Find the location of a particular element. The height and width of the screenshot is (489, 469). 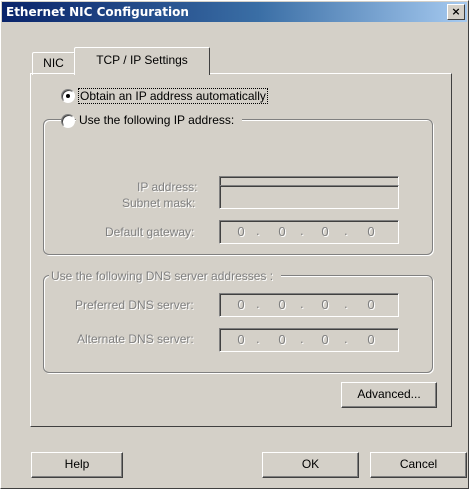

help-button-label: Help is located at coordinates (77, 464).